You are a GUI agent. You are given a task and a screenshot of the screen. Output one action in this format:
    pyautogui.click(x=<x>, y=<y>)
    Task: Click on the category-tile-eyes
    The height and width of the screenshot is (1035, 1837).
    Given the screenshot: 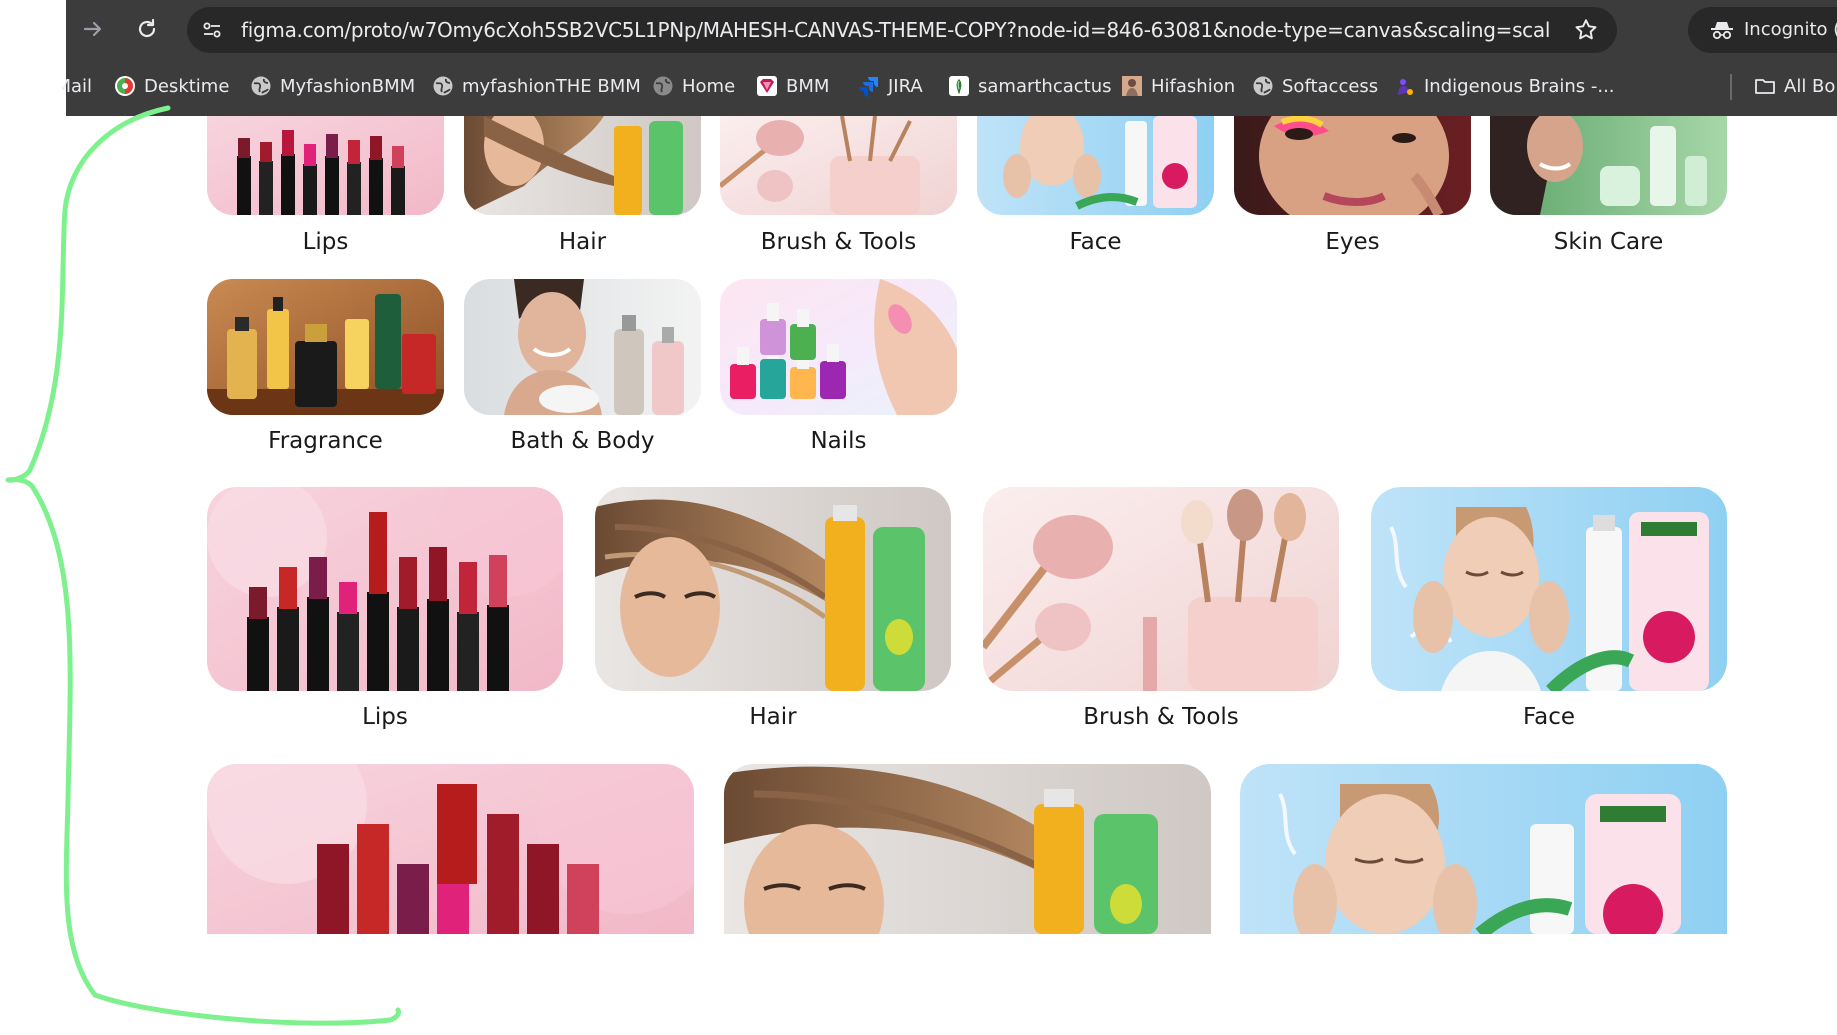 What is the action you would take?
    pyautogui.click(x=1352, y=165)
    